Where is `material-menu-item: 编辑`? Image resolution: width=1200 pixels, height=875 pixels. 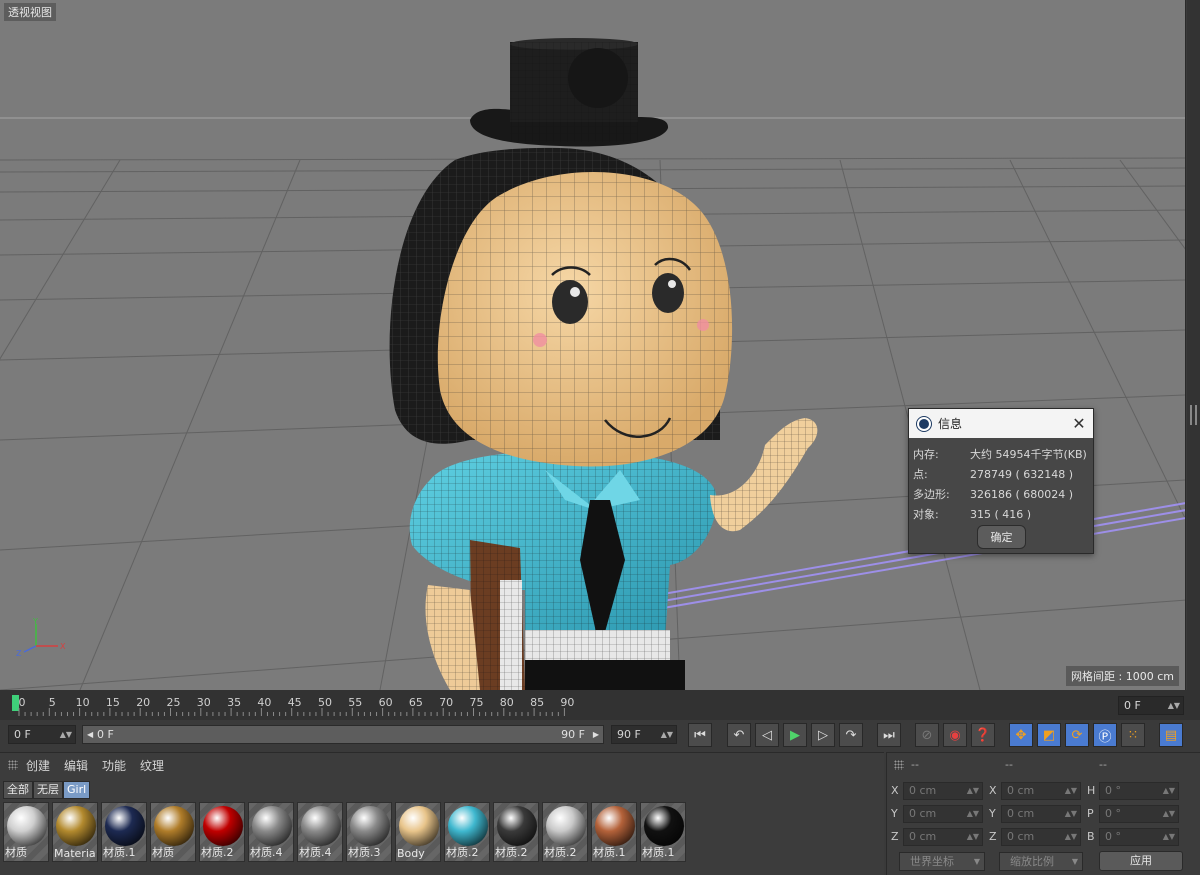 material-menu-item: 编辑 is located at coordinates (76, 765).